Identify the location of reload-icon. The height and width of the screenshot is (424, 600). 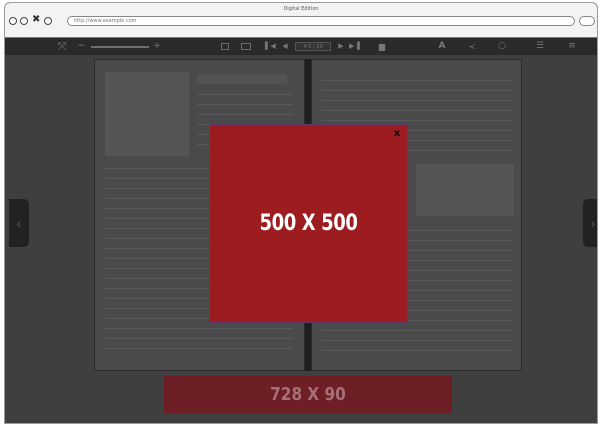
(48, 21).